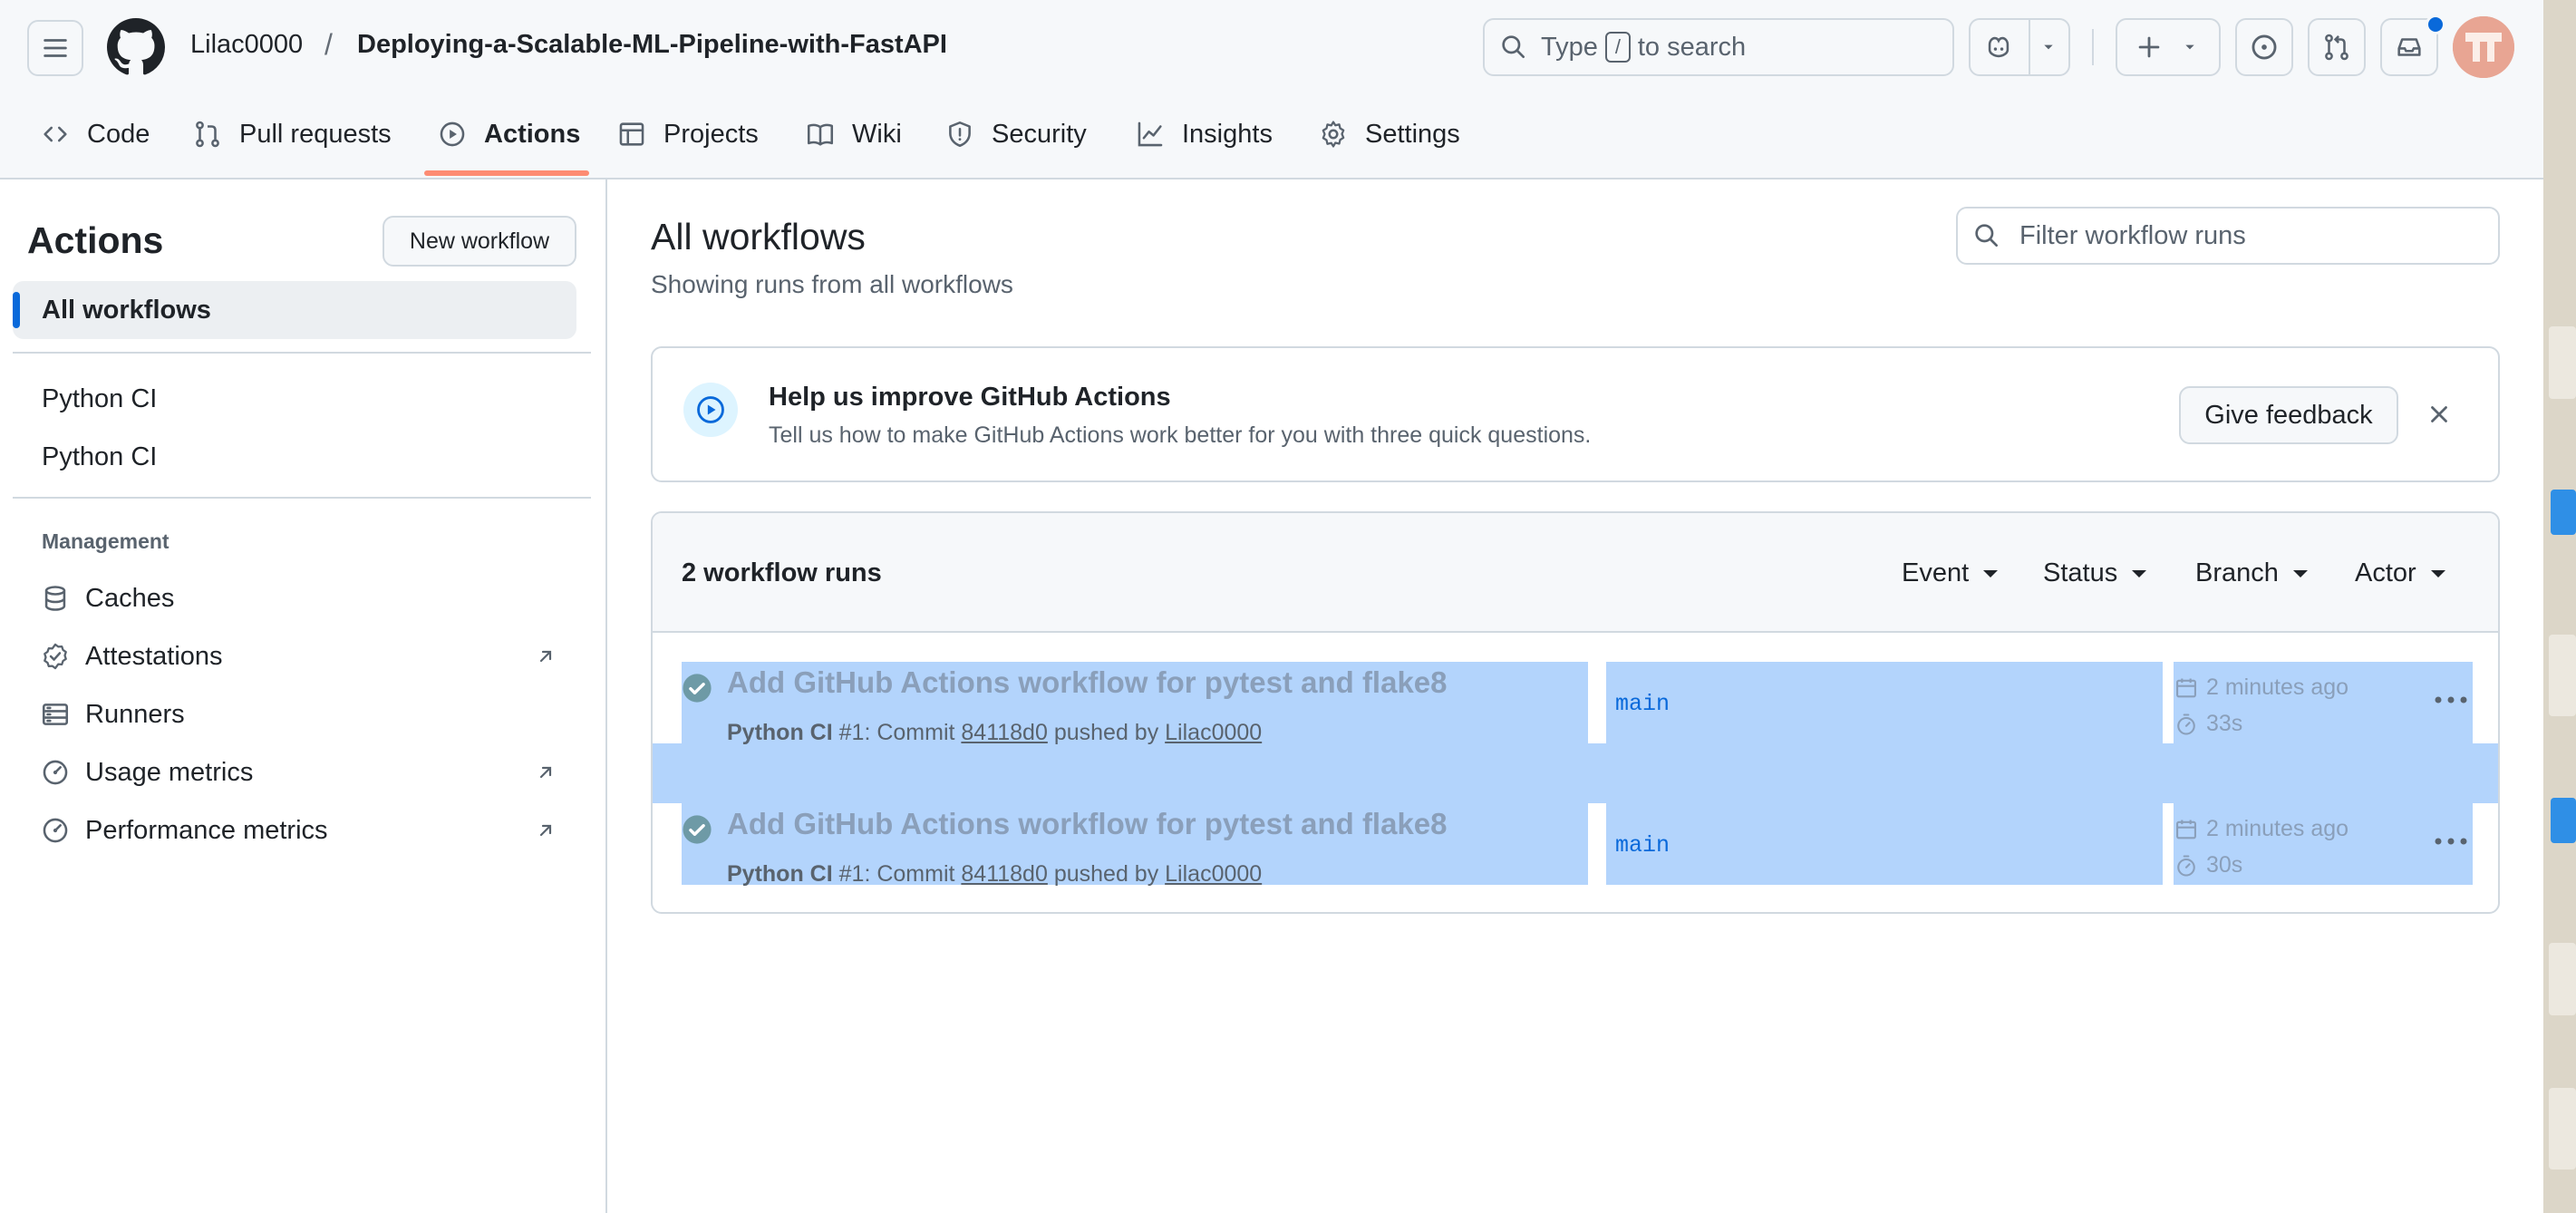 The image size is (2576, 1213). I want to click on sidebar-item-caches: Caches, so click(107, 598).